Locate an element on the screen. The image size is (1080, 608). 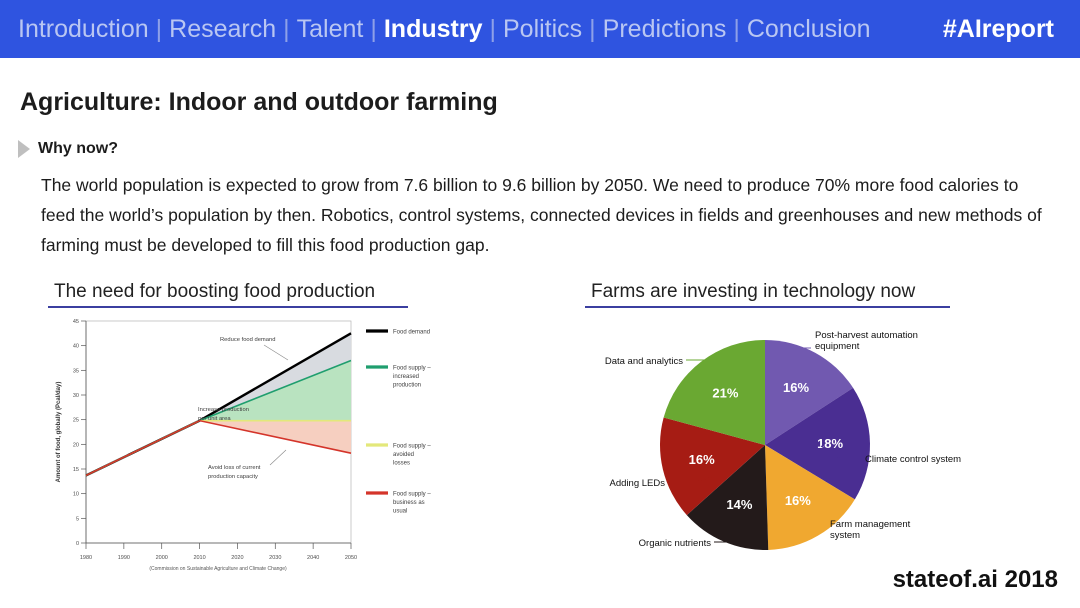
left-panel-header: The need for boosting food production is located at coordinates (228, 294).